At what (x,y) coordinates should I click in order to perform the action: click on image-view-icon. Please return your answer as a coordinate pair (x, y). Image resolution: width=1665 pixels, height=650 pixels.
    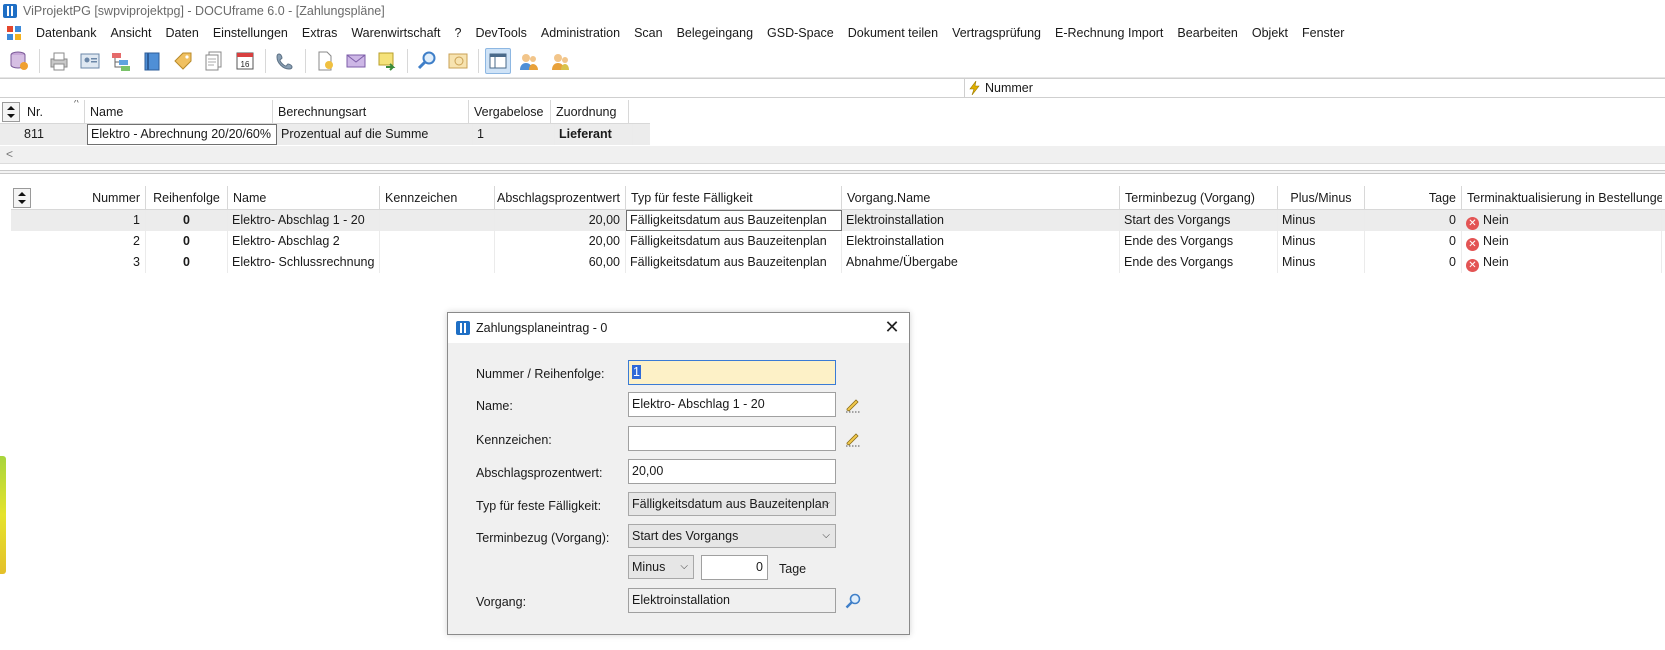
    Looking at the image, I should click on (458, 61).